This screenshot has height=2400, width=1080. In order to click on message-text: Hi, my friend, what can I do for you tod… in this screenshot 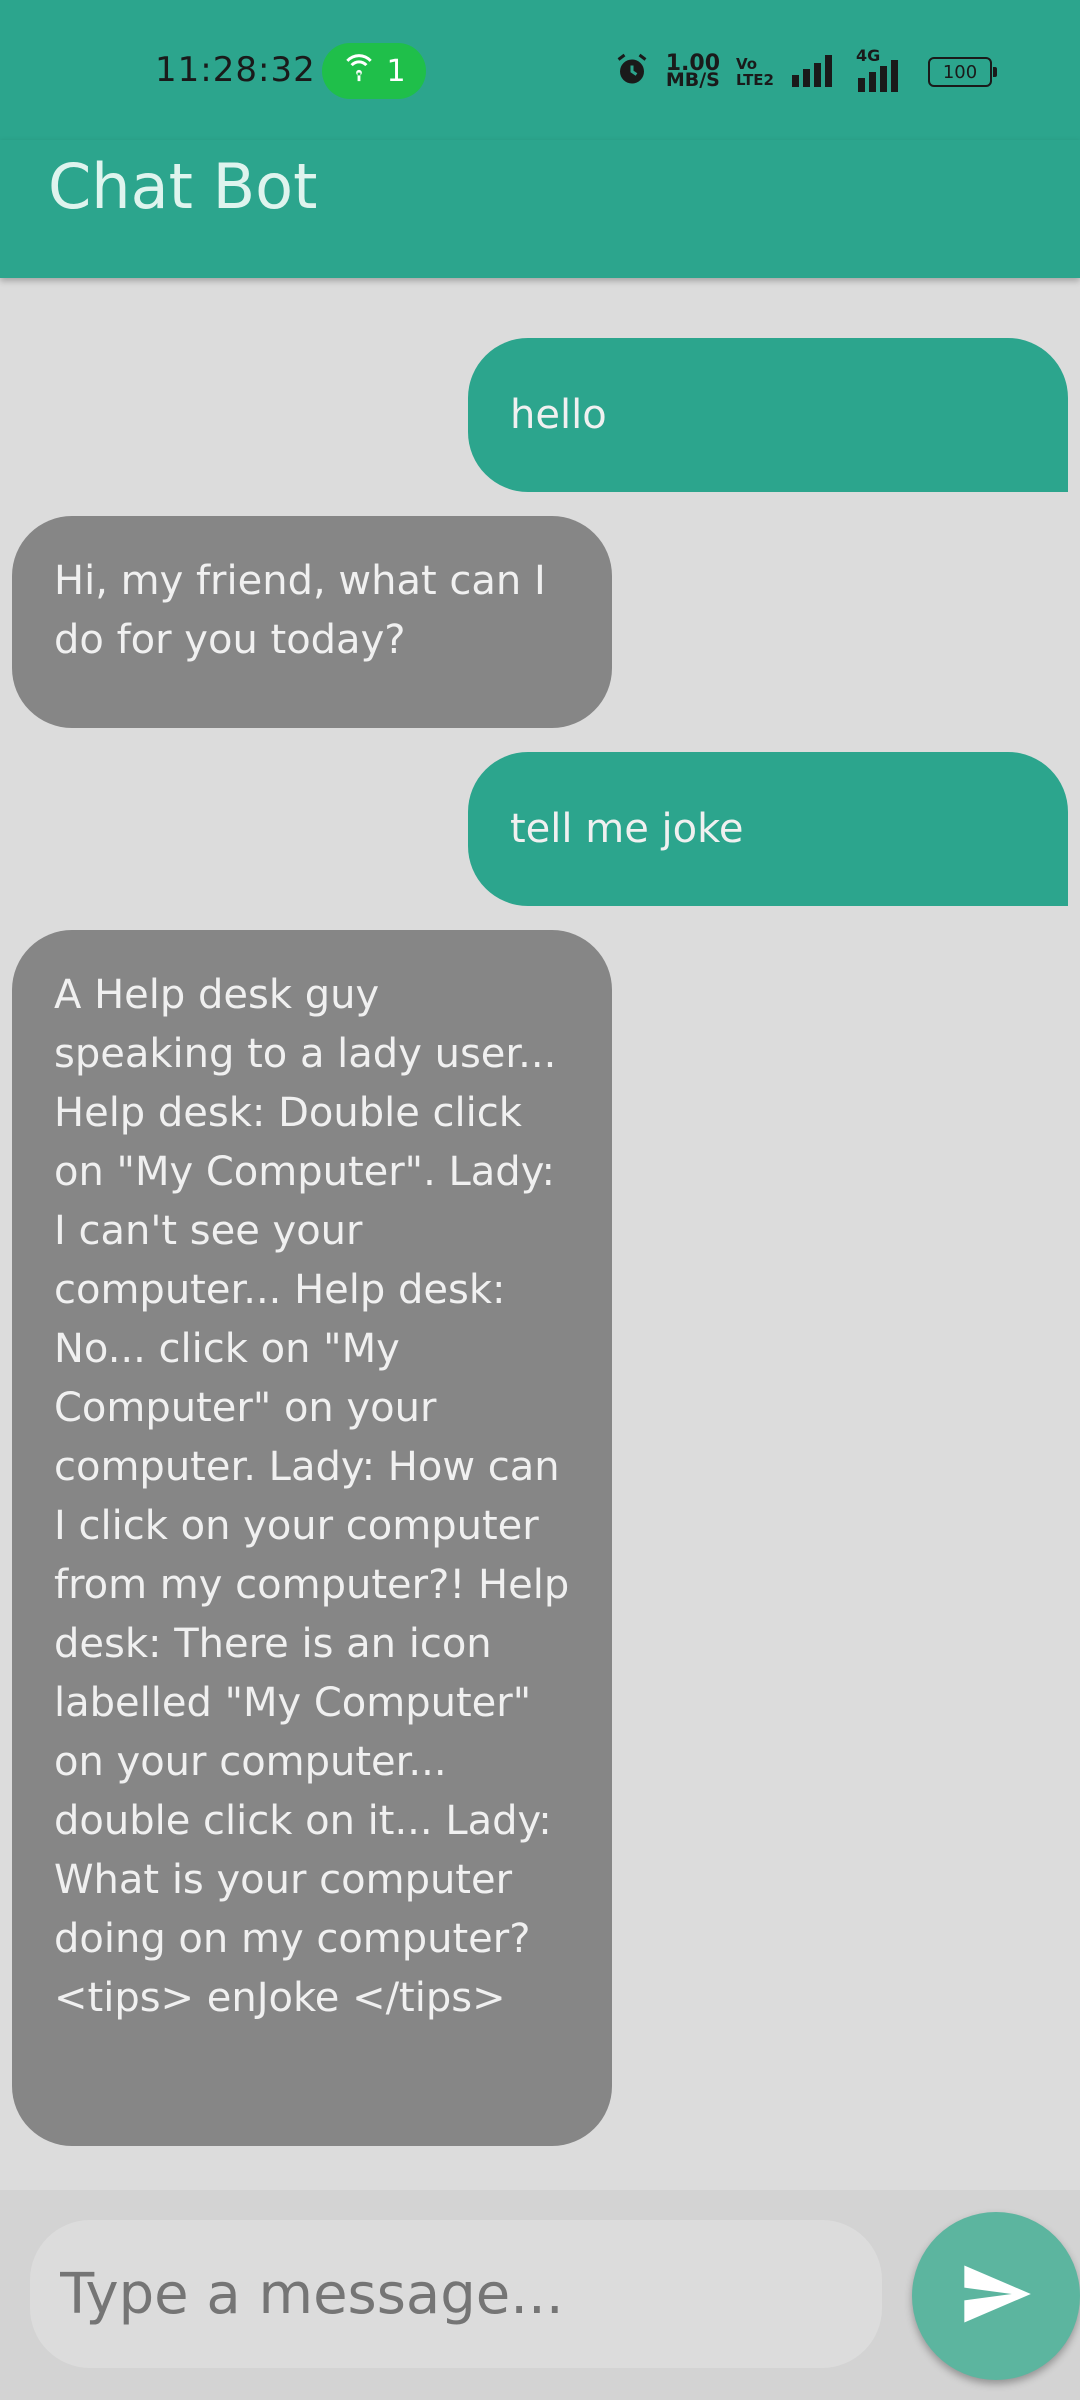, I will do `click(300, 610)`.